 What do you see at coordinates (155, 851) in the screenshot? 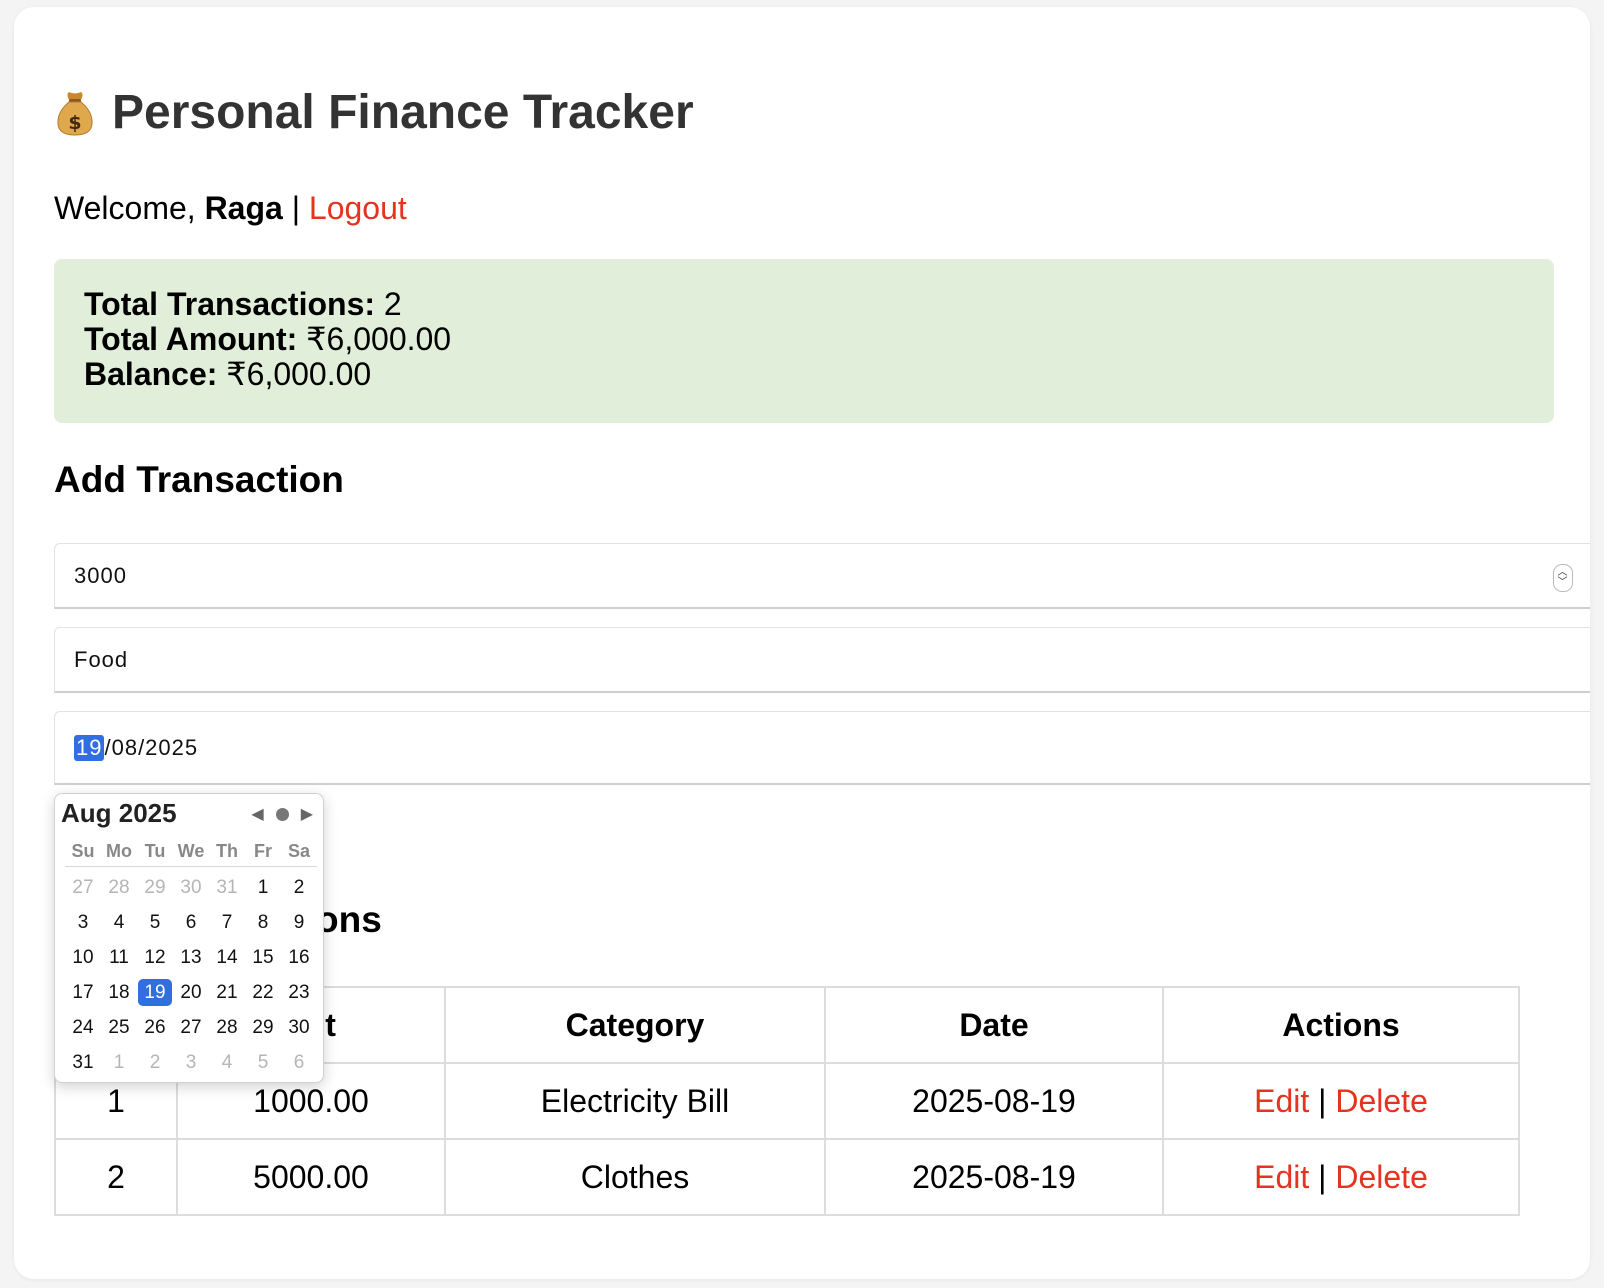
I see `weekday-label: Tu` at bounding box center [155, 851].